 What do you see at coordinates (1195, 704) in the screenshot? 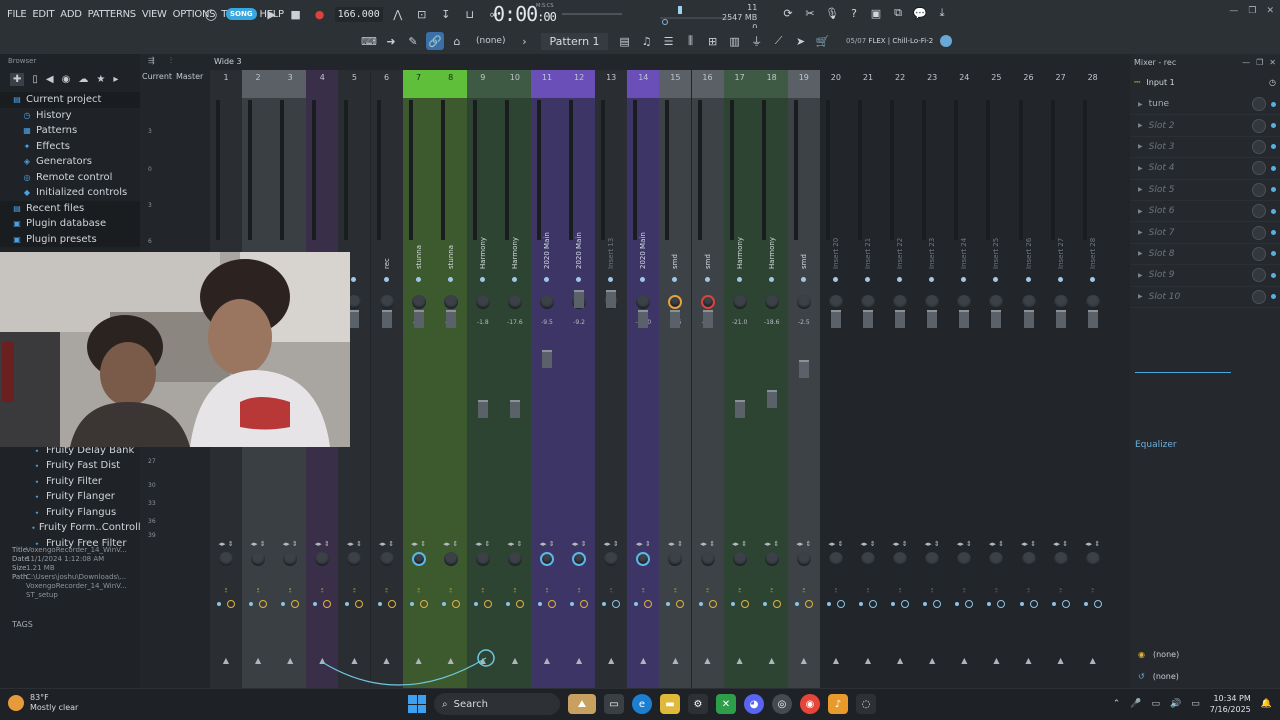
I see `battery-icon: ▭` at bounding box center [1195, 704].